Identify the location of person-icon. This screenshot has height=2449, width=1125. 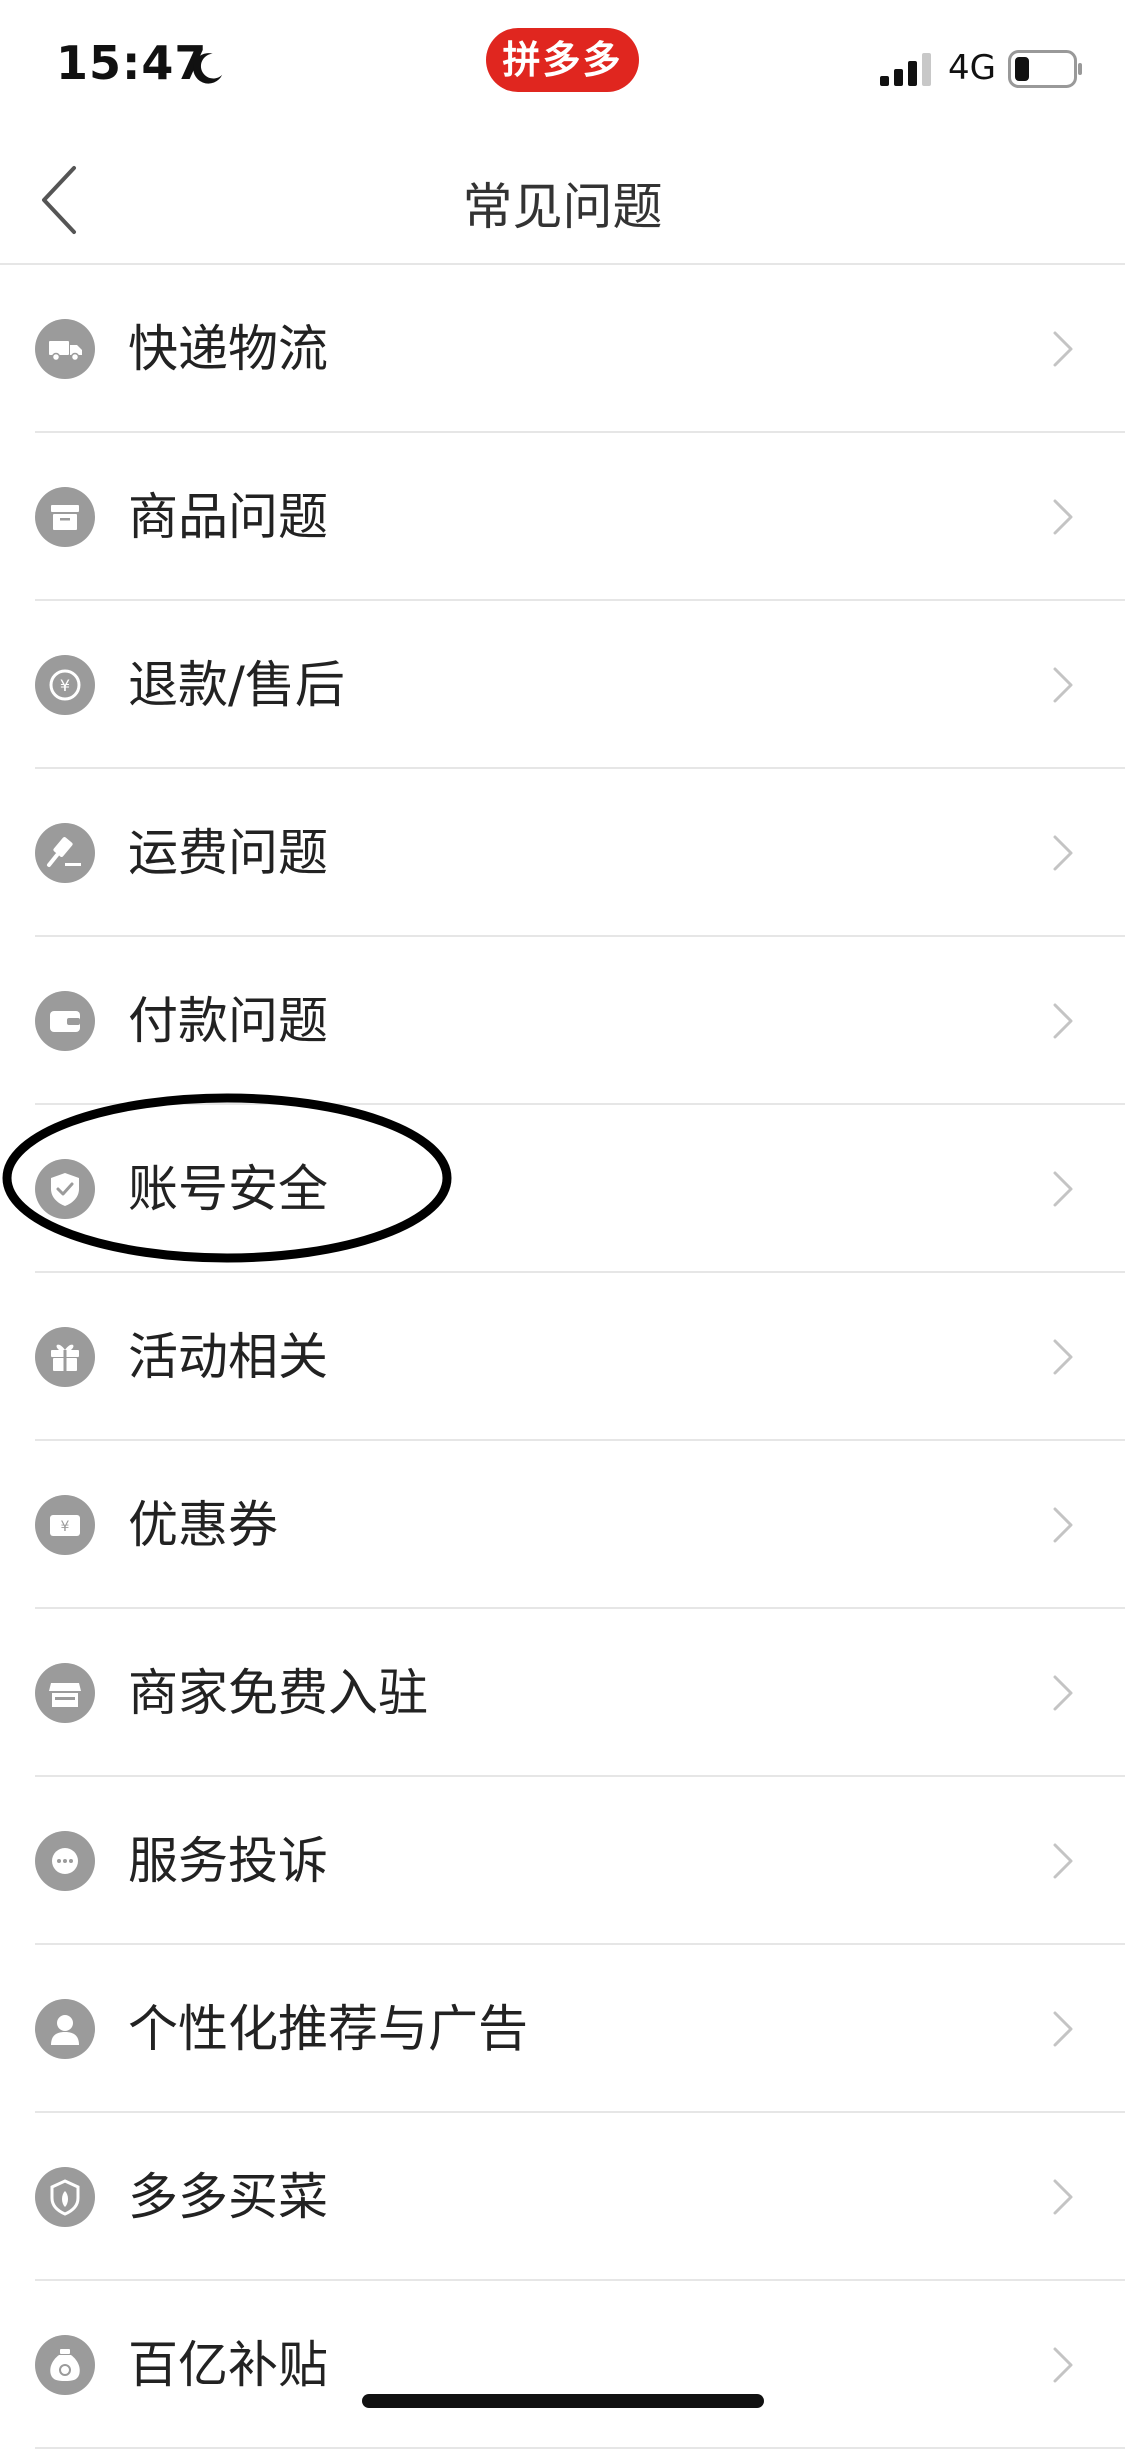
(65, 2029).